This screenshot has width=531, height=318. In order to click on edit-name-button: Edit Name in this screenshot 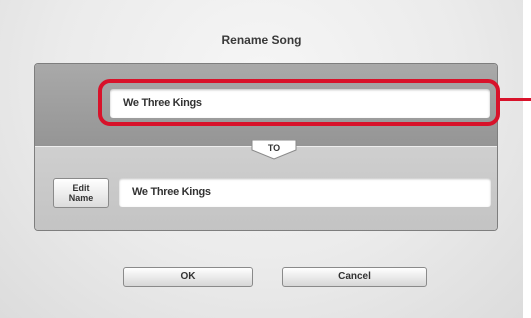, I will do `click(81, 193)`.